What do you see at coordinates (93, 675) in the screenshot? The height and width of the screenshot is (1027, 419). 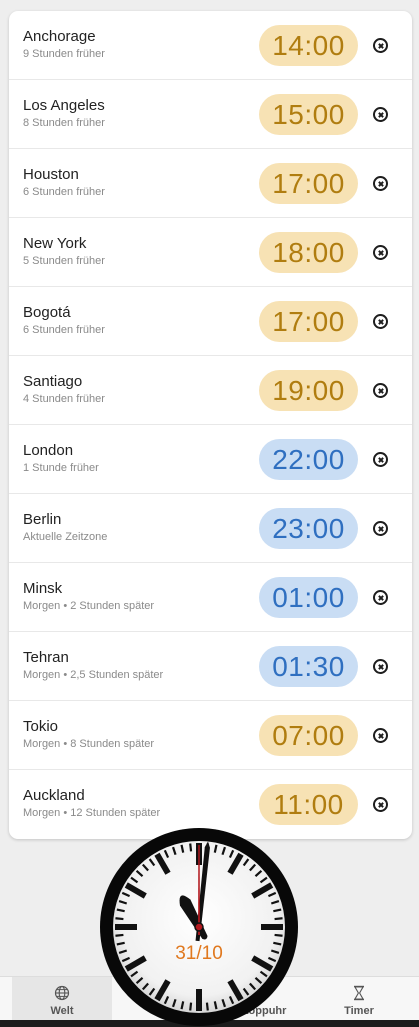 I see `time-offset: Morgen • 2,5 Stunden später` at bounding box center [93, 675].